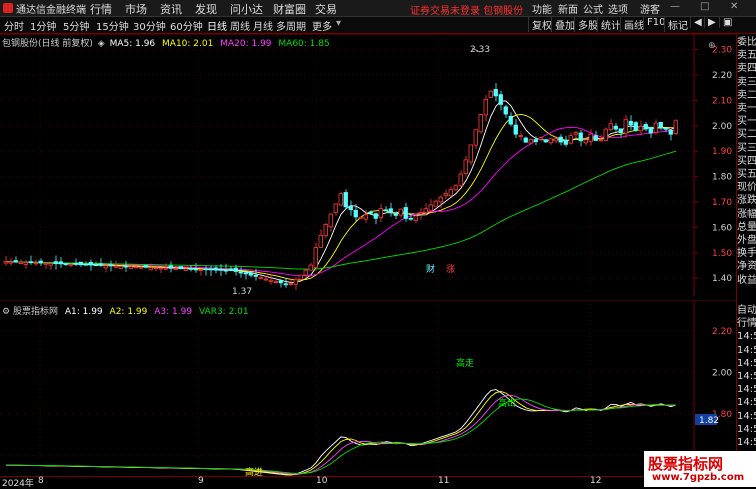  I want to click on quote-field-label: 卖二, so click(746, 95).